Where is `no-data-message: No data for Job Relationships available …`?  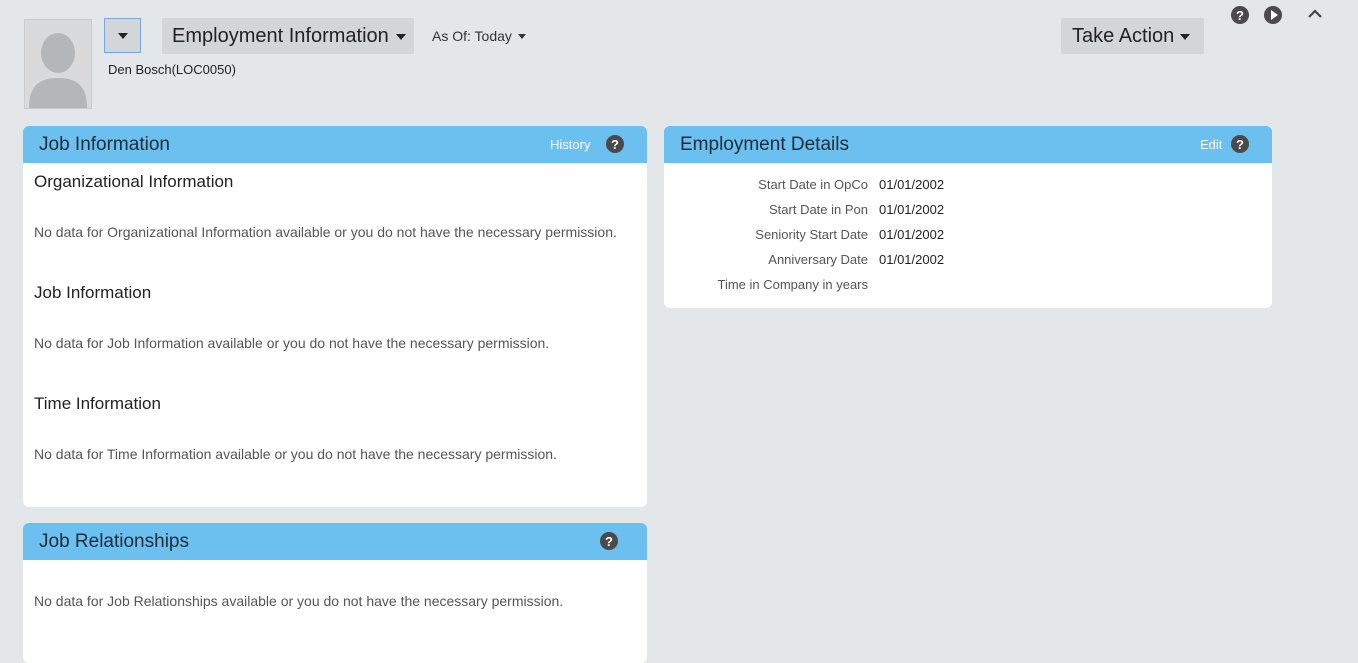 no-data-message: No data for Job Relationships available … is located at coordinates (299, 601).